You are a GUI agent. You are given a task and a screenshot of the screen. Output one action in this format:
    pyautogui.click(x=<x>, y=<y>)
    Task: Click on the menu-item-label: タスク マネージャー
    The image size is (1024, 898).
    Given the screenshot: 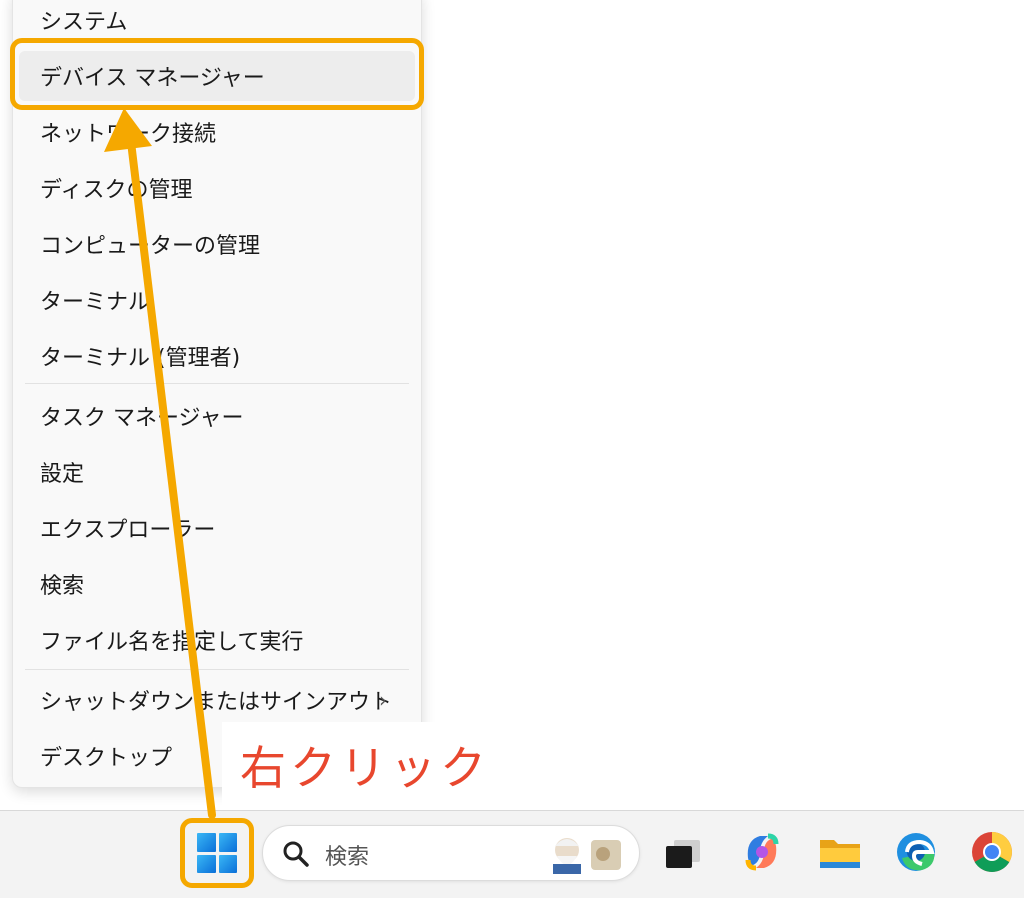 What is the action you would take?
    pyautogui.click(x=142, y=418)
    